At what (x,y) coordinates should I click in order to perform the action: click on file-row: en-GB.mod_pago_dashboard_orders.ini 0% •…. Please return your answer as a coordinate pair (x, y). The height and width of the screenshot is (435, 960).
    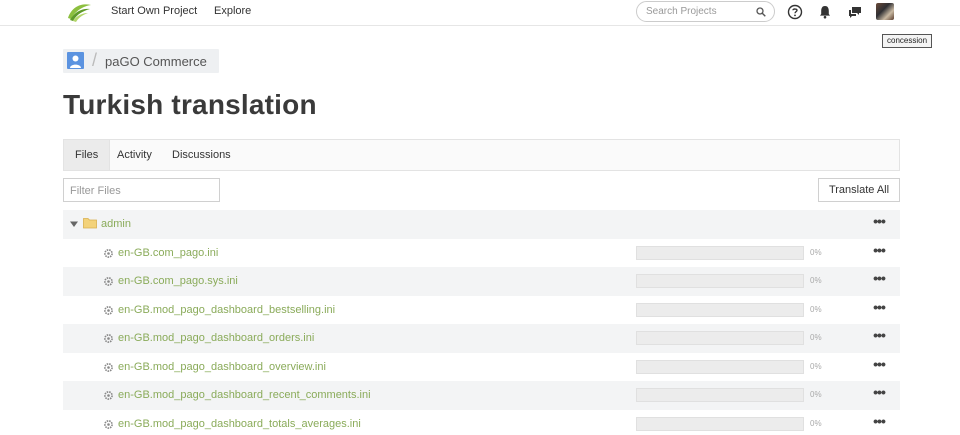
    Looking at the image, I should click on (481, 338).